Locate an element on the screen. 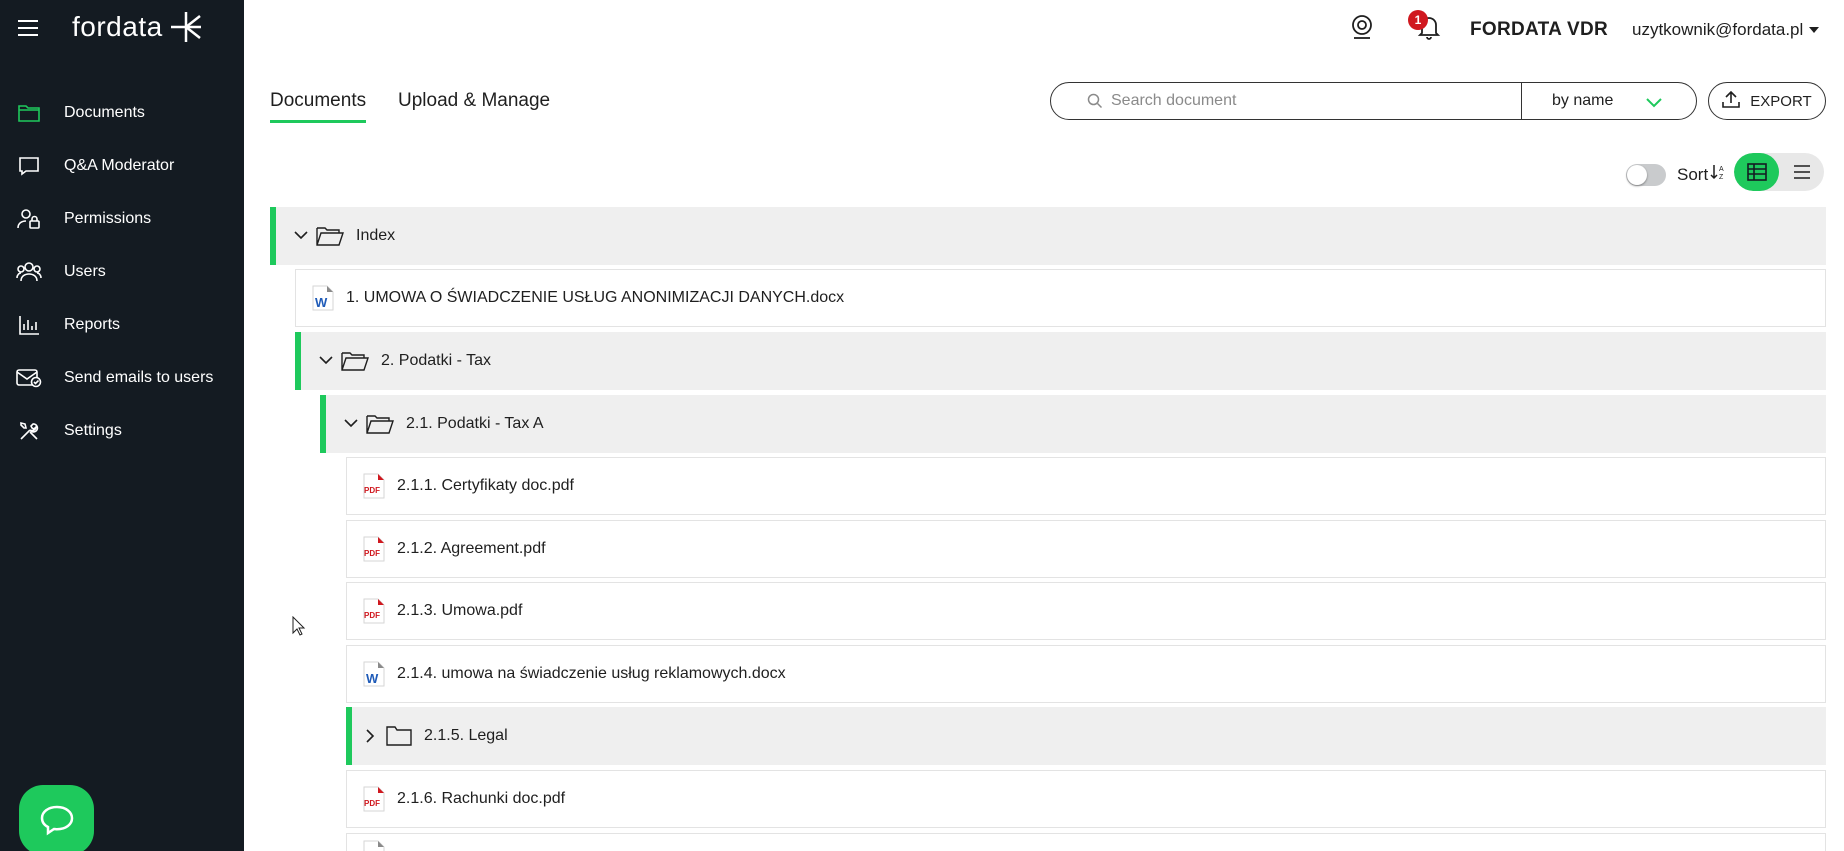 The height and width of the screenshot is (851, 1844). sidebar-item-permissions: Permissions is located at coordinates (122, 218).